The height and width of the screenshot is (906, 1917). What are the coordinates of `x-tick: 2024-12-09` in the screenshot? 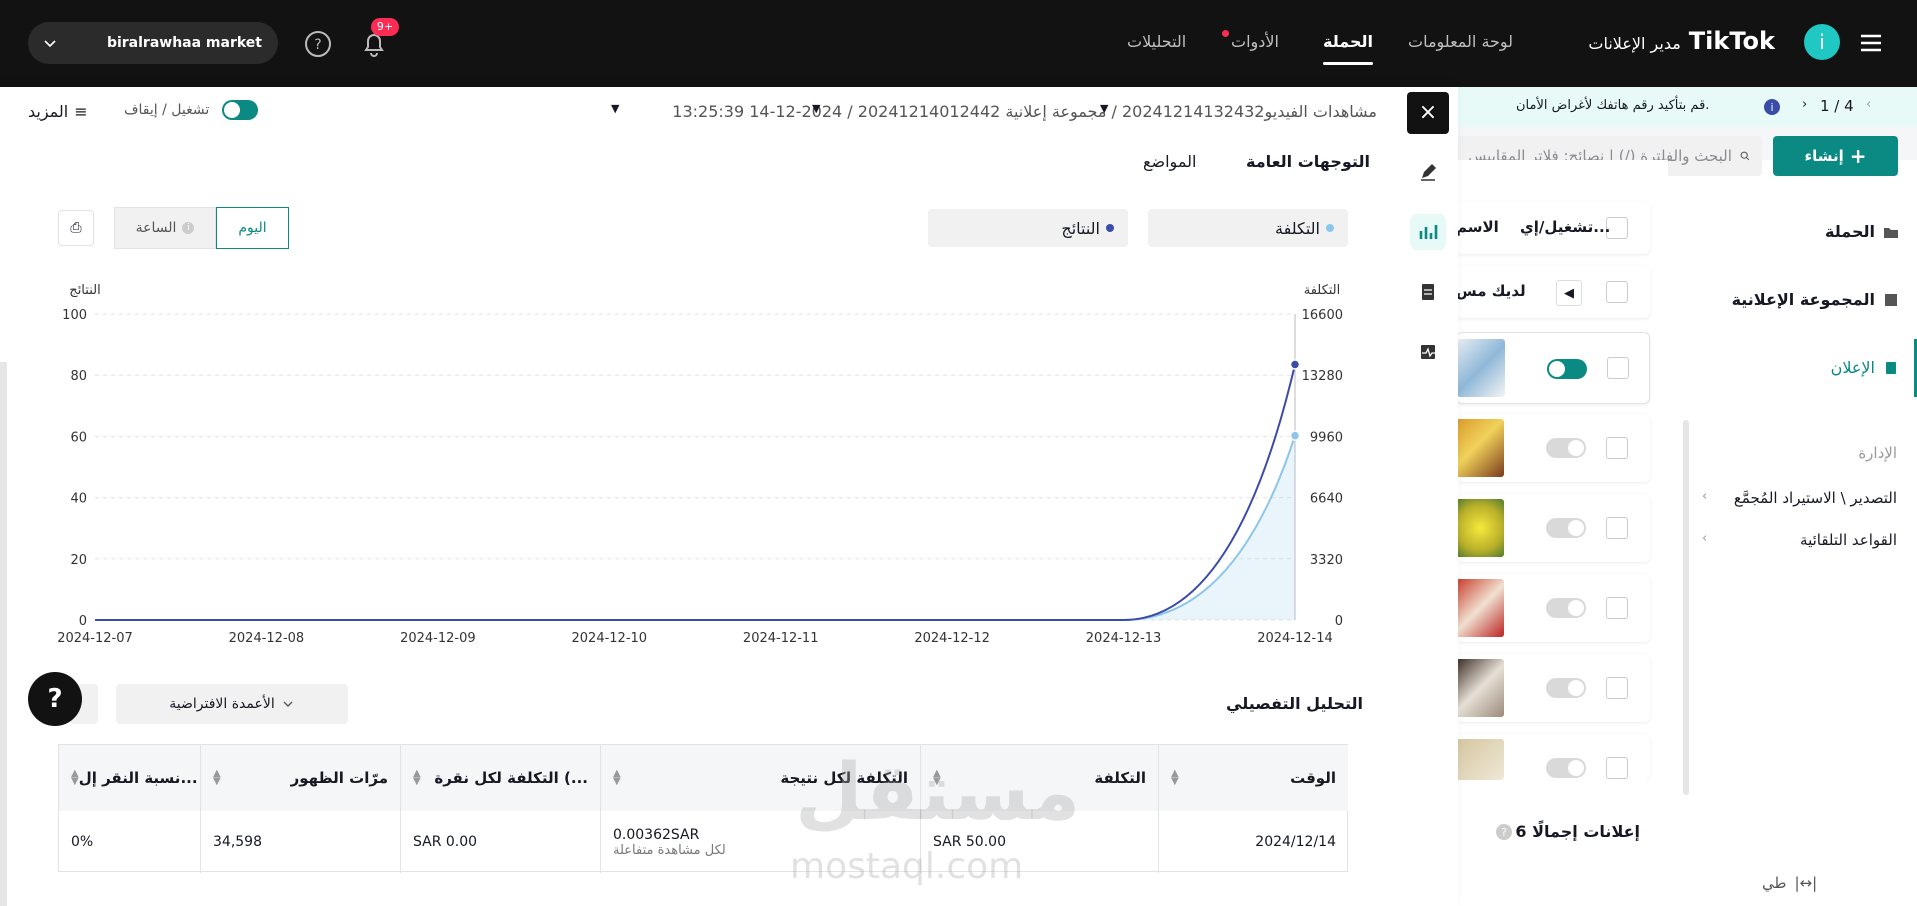 It's located at (438, 638).